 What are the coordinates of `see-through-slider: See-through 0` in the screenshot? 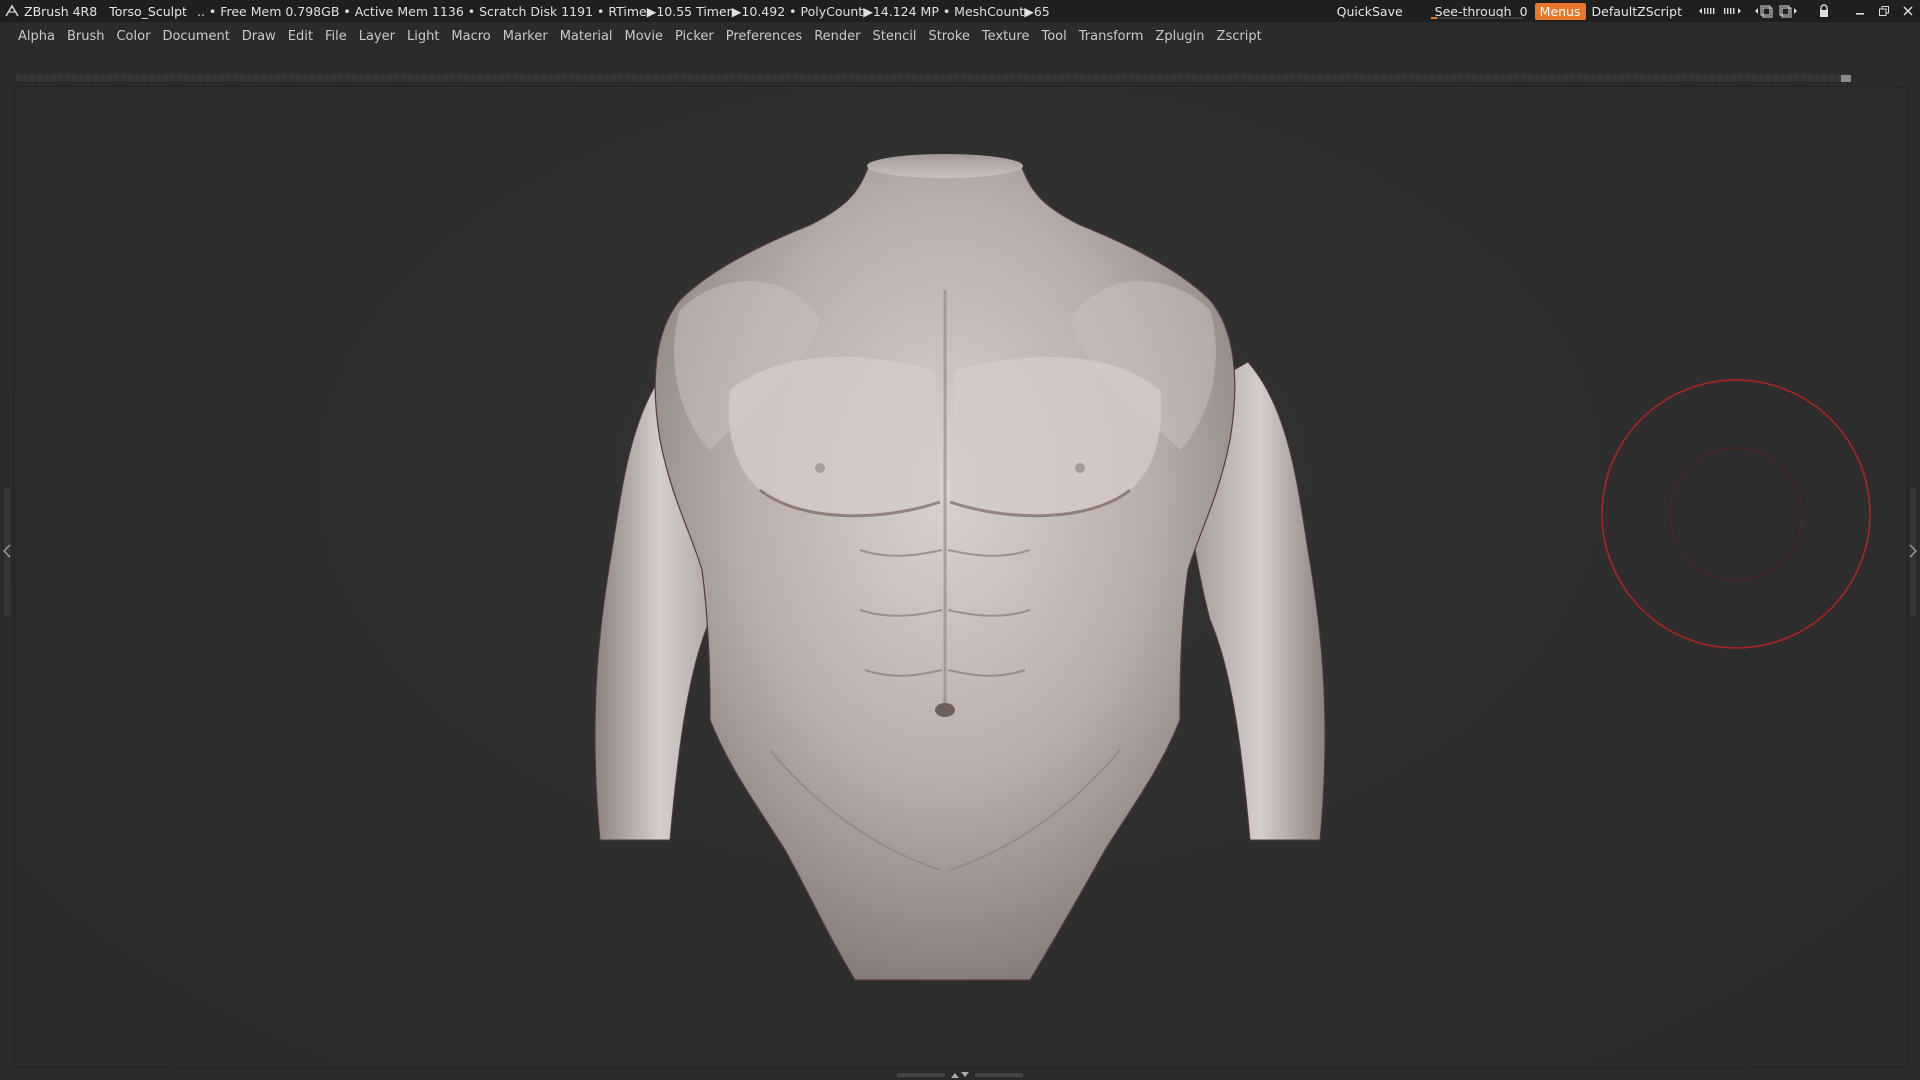 It's located at (1478, 11).